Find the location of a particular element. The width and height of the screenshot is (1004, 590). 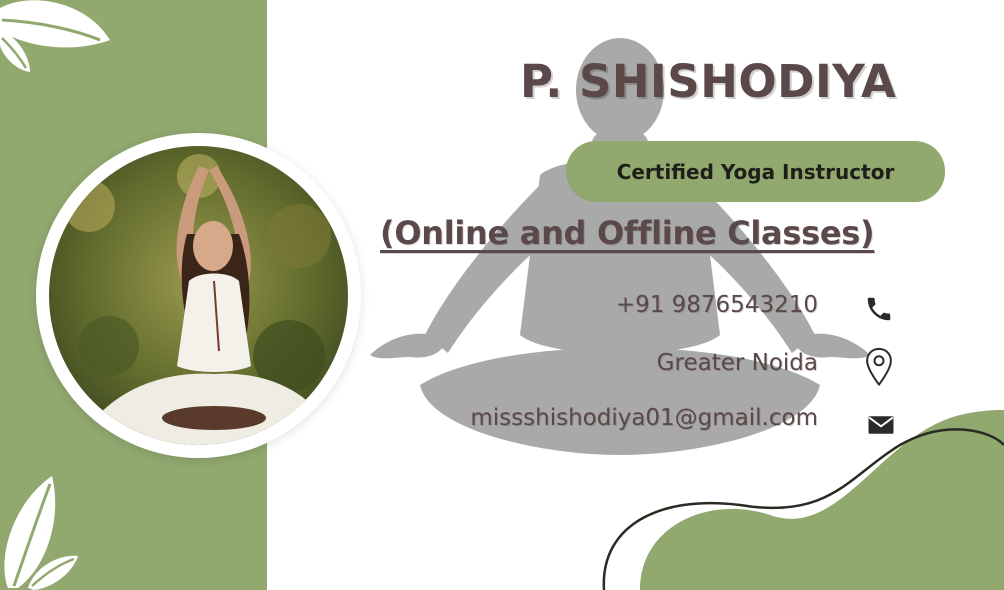

title-badge: Certified Yoga Instructor is located at coordinates (755, 171).